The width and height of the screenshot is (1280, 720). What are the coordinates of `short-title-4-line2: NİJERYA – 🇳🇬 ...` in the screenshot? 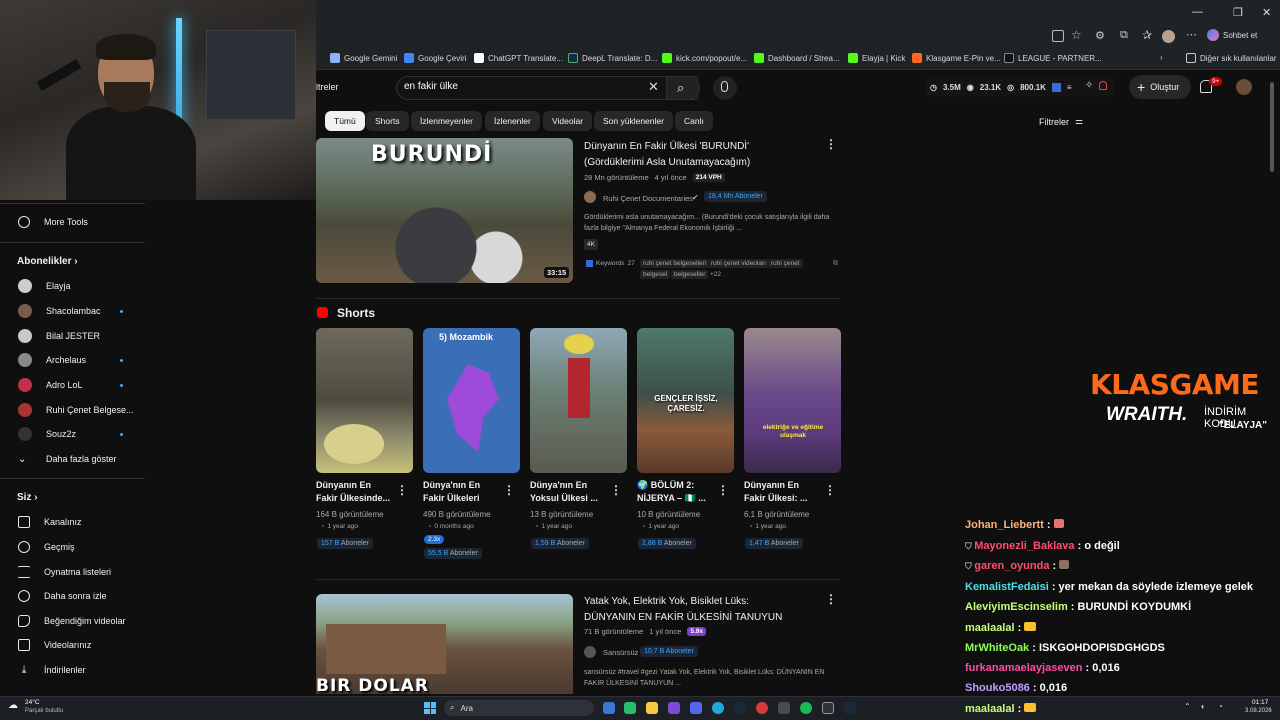 It's located at (671, 498).